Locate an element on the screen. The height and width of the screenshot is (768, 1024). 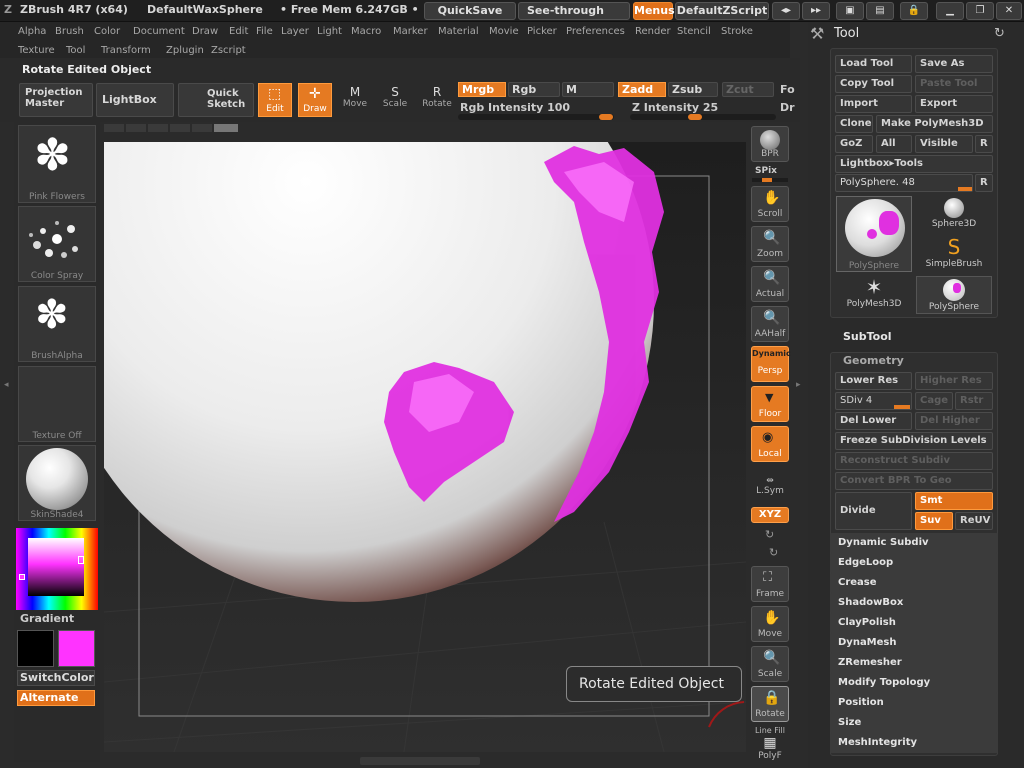
floor-button: ▼ Floor is located at coordinates (770, 404).